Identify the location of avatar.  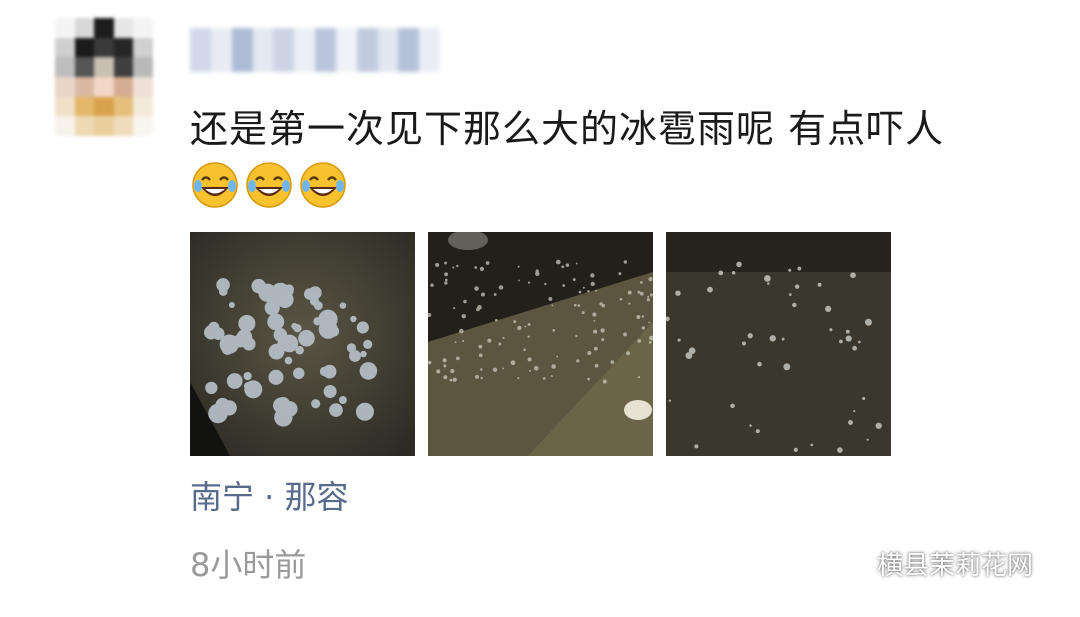
(104, 77).